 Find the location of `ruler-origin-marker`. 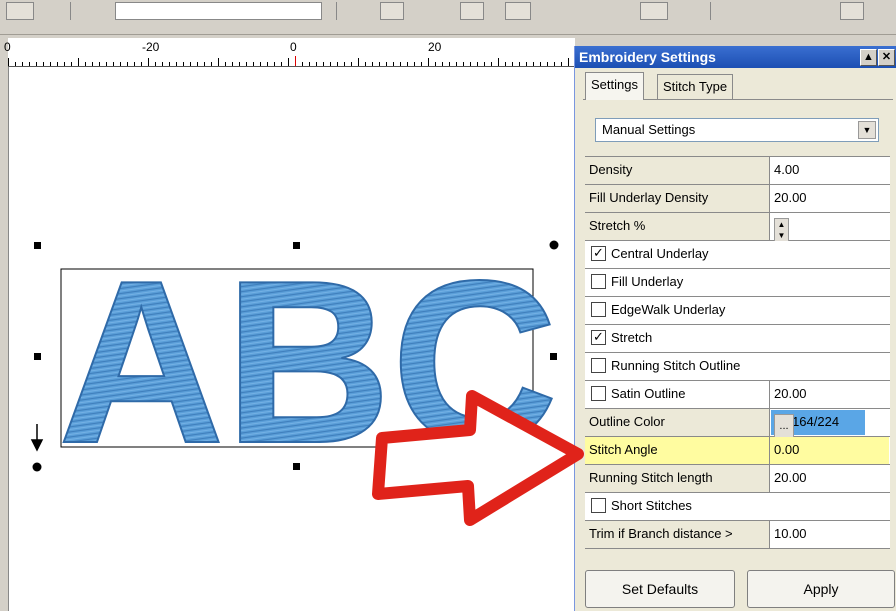

ruler-origin-marker is located at coordinates (295, 61).